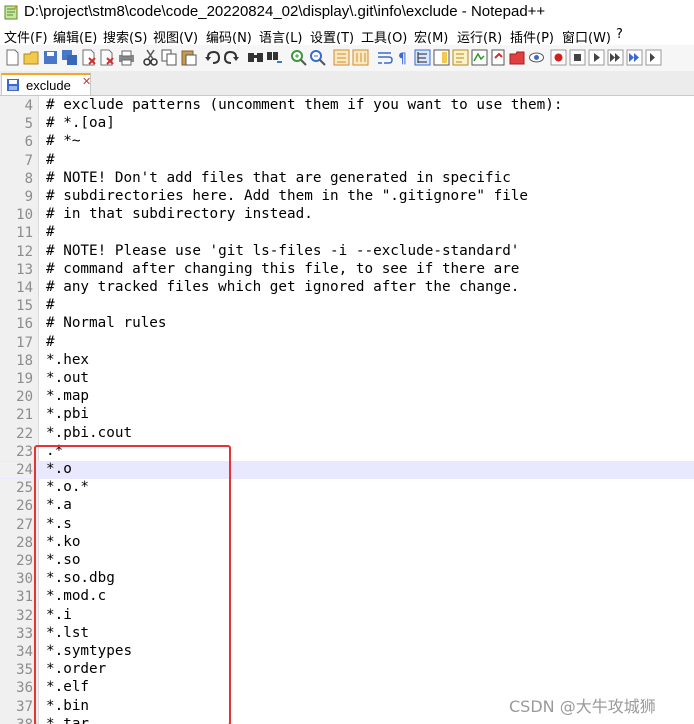  I want to click on line-number: 21, so click(24, 415).